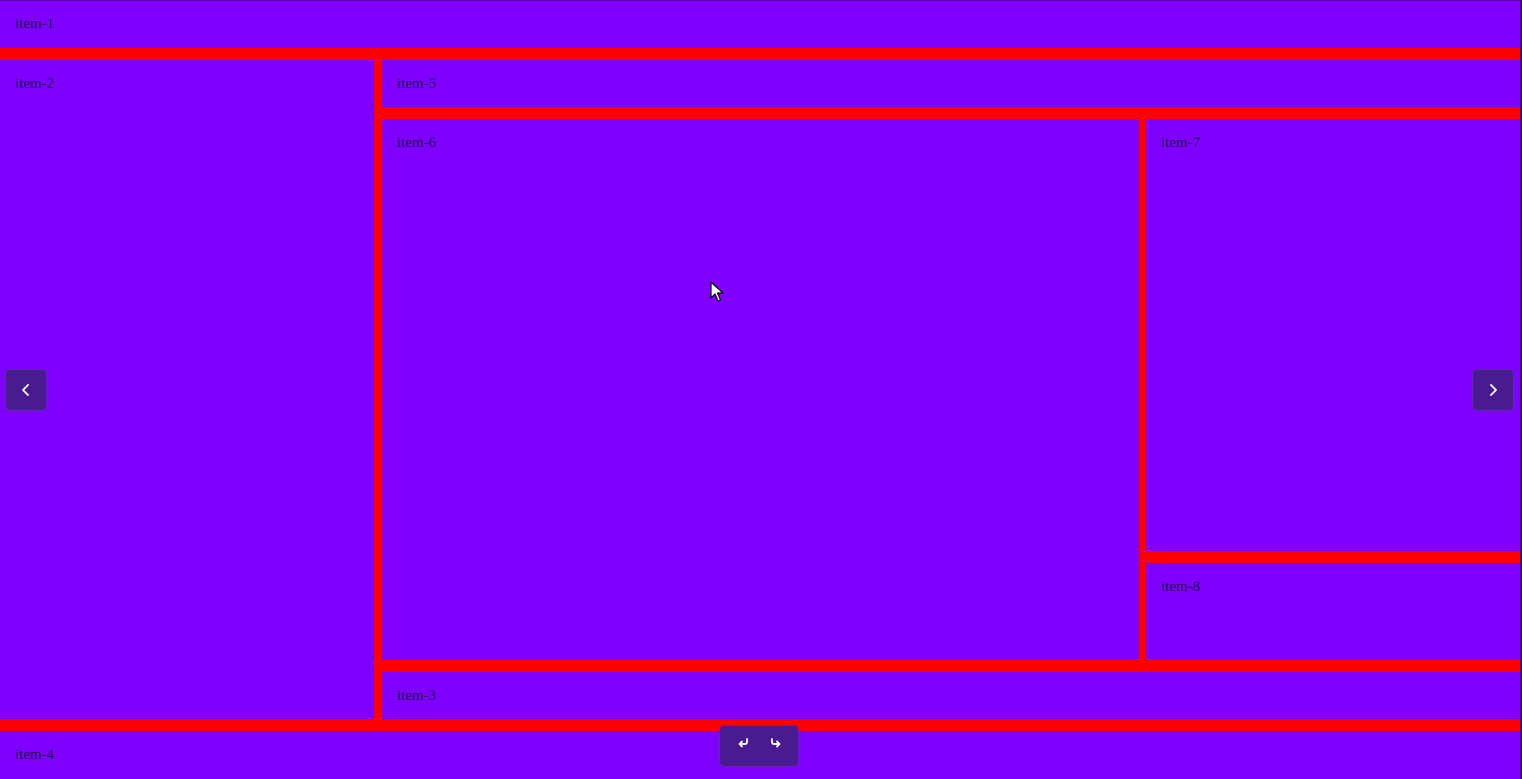 This screenshot has width=1522, height=779. I want to click on item-label: item-7, so click(1181, 143).